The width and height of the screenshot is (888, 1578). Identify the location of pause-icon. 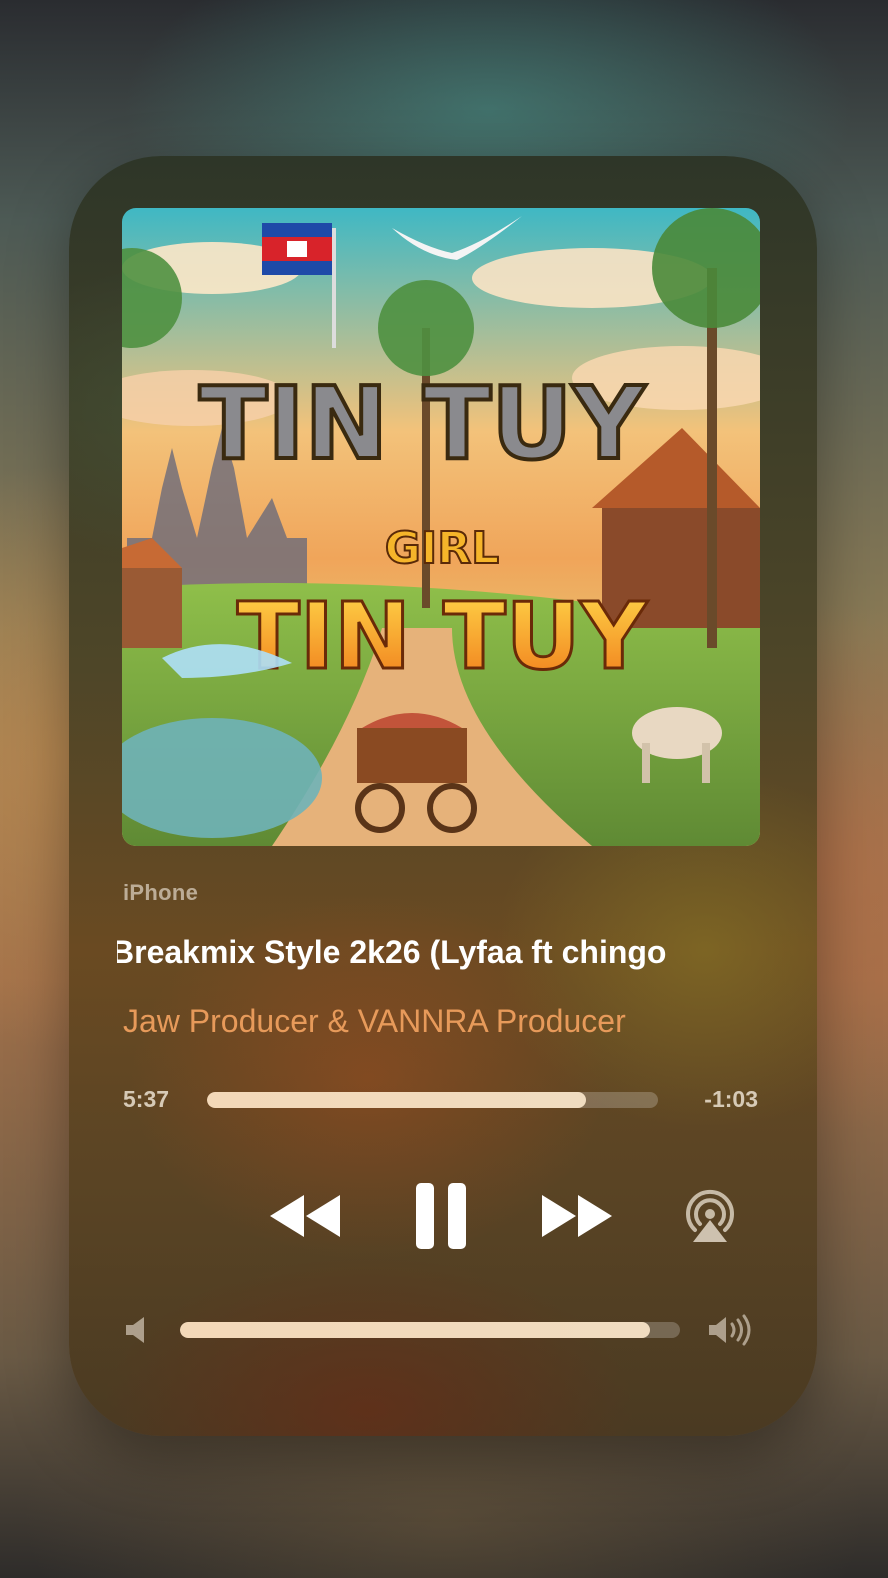
(441, 1216).